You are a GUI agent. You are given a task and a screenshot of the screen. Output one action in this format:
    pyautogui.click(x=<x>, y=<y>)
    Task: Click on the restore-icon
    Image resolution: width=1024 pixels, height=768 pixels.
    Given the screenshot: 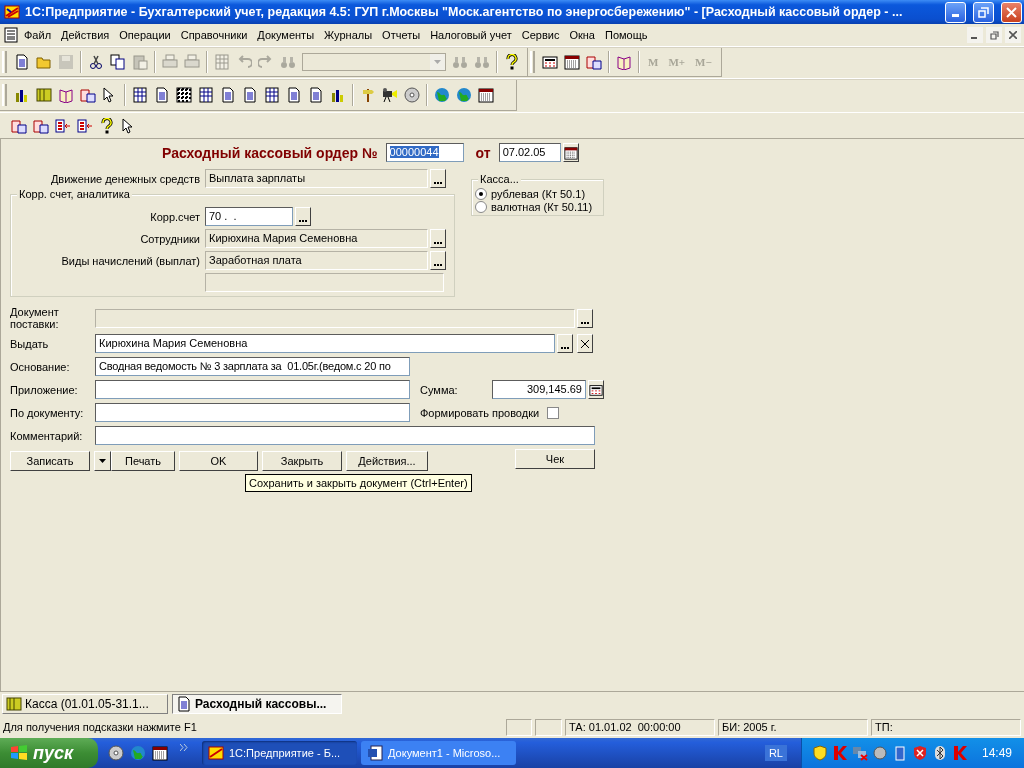 What is the action you would take?
    pyautogui.click(x=994, y=35)
    